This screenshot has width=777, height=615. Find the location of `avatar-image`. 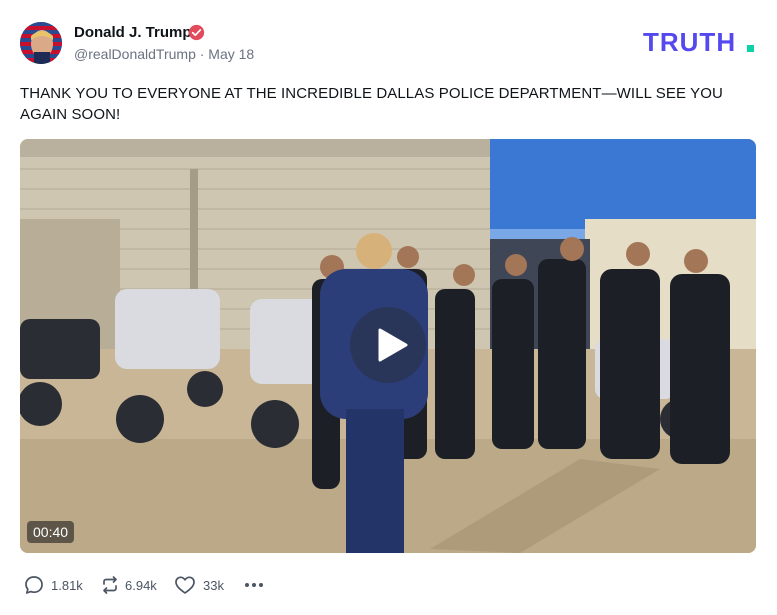

avatar-image is located at coordinates (41, 43).